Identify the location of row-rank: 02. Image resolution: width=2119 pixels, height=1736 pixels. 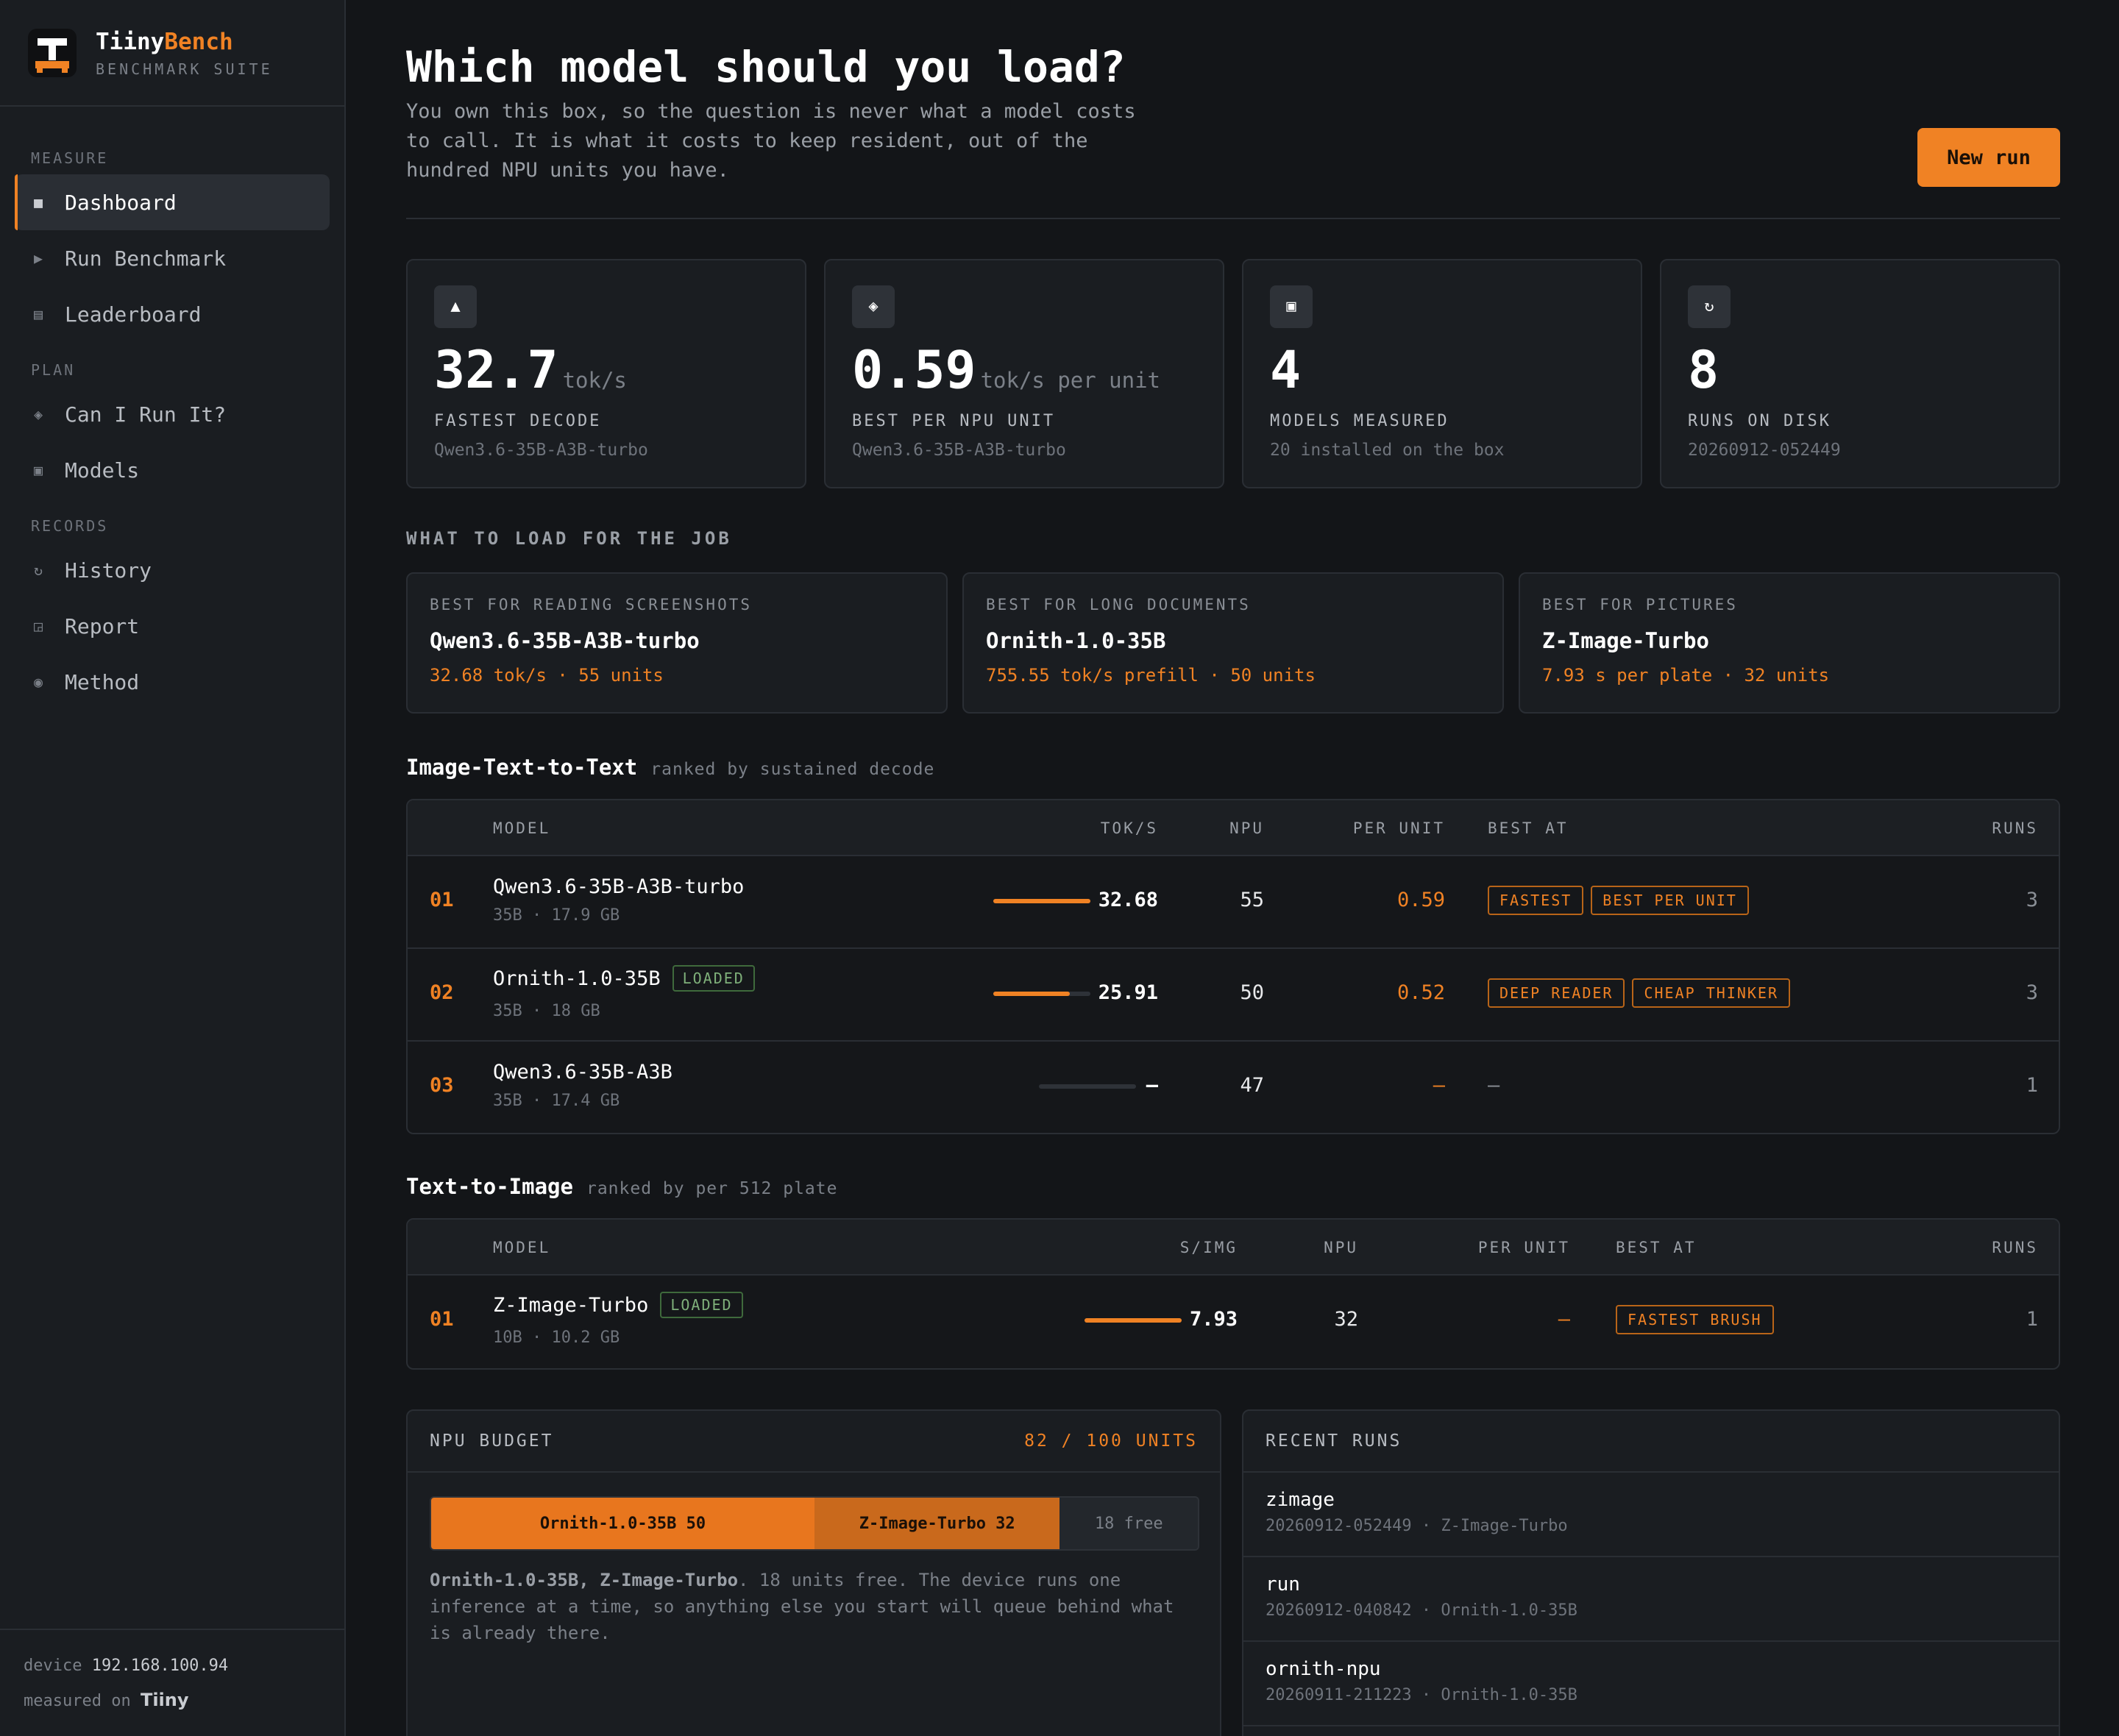
(442, 992).